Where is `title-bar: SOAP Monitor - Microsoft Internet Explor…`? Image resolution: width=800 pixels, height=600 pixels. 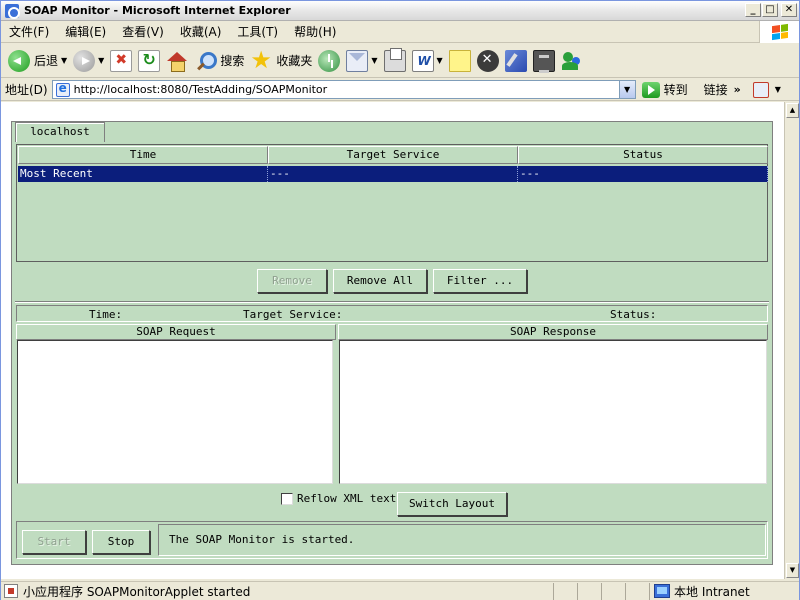
title-bar: SOAP Monitor - Microsoft Internet Explor… is located at coordinates (400, 11).